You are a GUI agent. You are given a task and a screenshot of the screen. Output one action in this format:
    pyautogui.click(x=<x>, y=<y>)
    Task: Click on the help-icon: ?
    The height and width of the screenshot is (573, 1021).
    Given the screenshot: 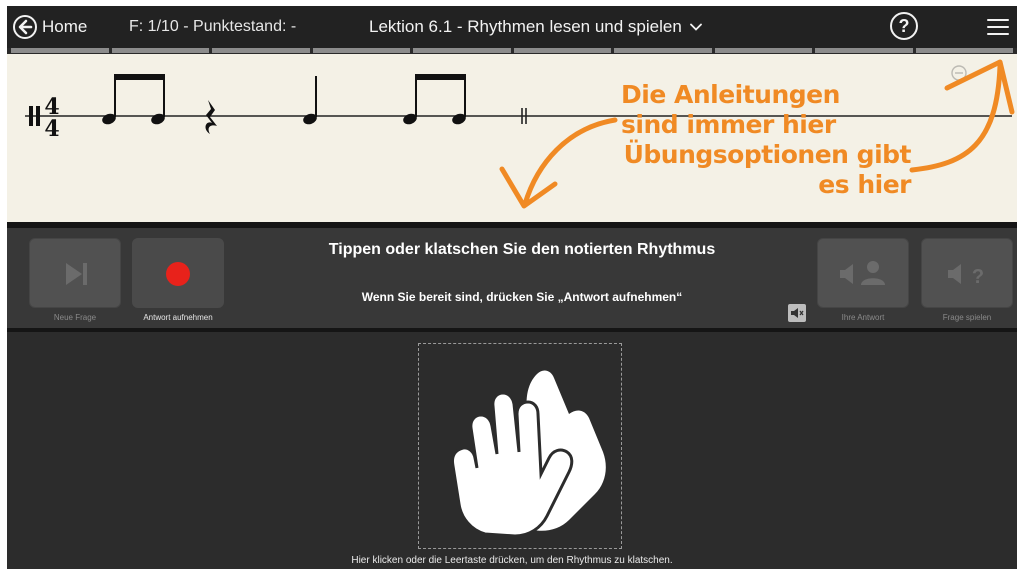 What is the action you would take?
    pyautogui.click(x=904, y=26)
    